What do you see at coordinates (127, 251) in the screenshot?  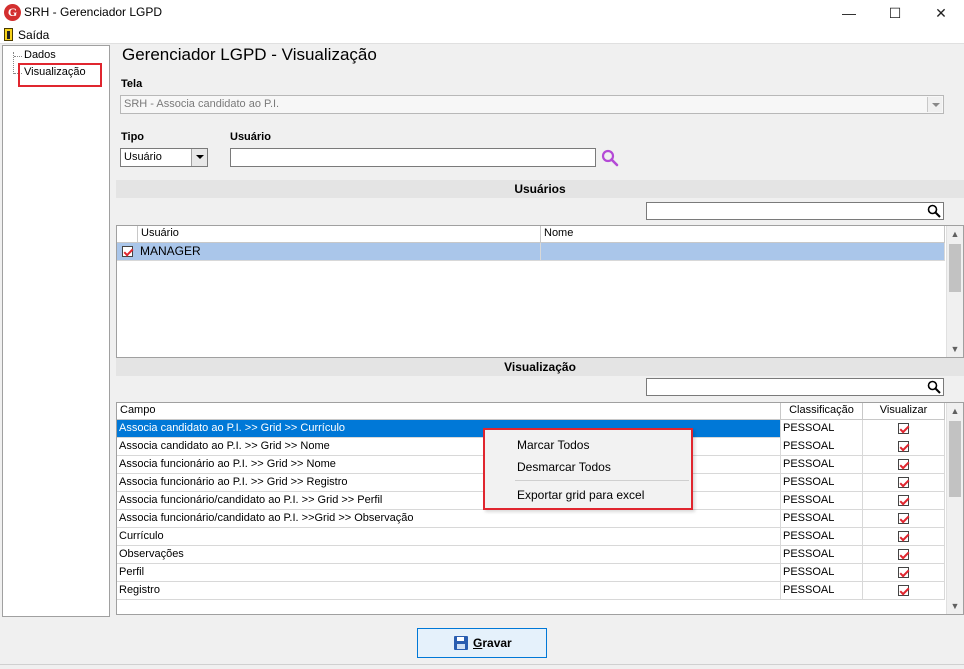 I see `row-checkbox` at bounding box center [127, 251].